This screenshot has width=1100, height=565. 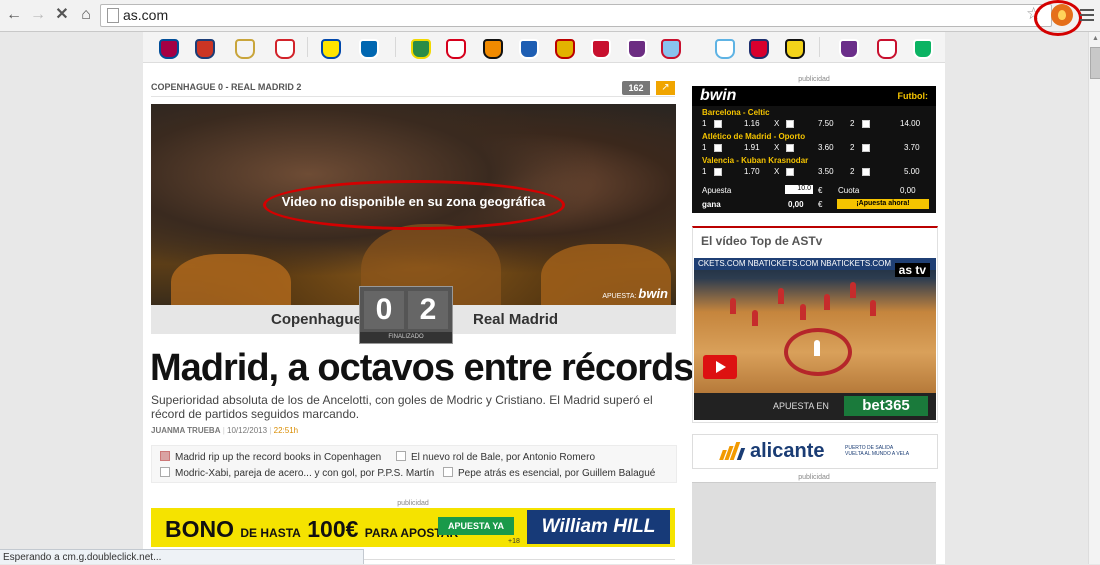 What do you see at coordinates (849, 49) in the screenshot?
I see `valladolid-crest-icon` at bounding box center [849, 49].